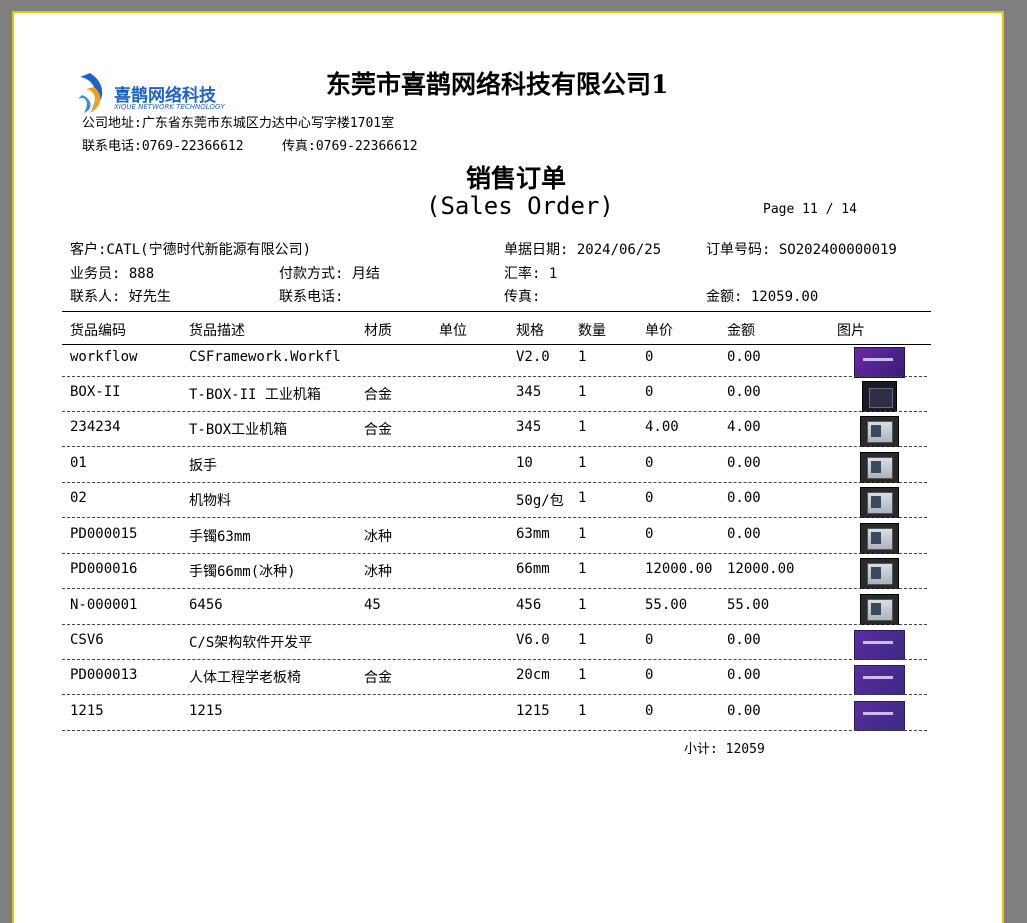 The image size is (1027, 923). Describe the element at coordinates (104, 569) in the screenshot. I see `cell-code: PD000016` at that location.